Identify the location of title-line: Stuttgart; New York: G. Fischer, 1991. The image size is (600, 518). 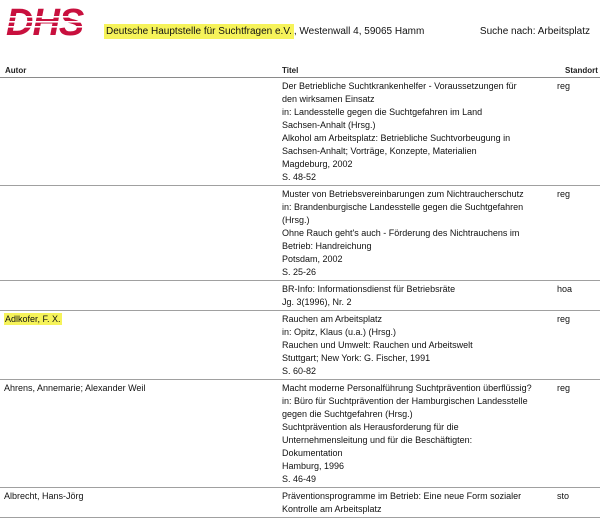
(356, 358).